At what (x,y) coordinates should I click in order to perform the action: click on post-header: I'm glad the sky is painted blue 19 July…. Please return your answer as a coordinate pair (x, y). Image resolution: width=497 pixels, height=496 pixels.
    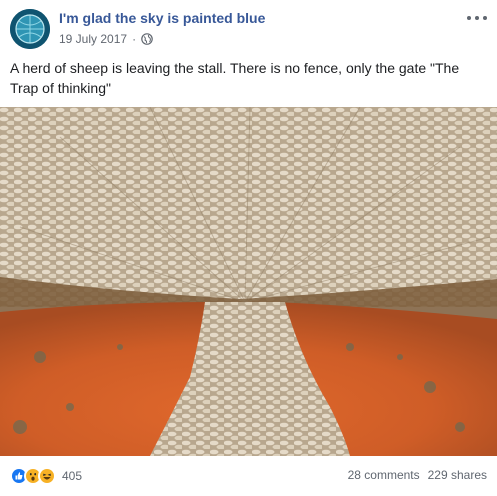
    Looking at the image, I should click on (248, 27).